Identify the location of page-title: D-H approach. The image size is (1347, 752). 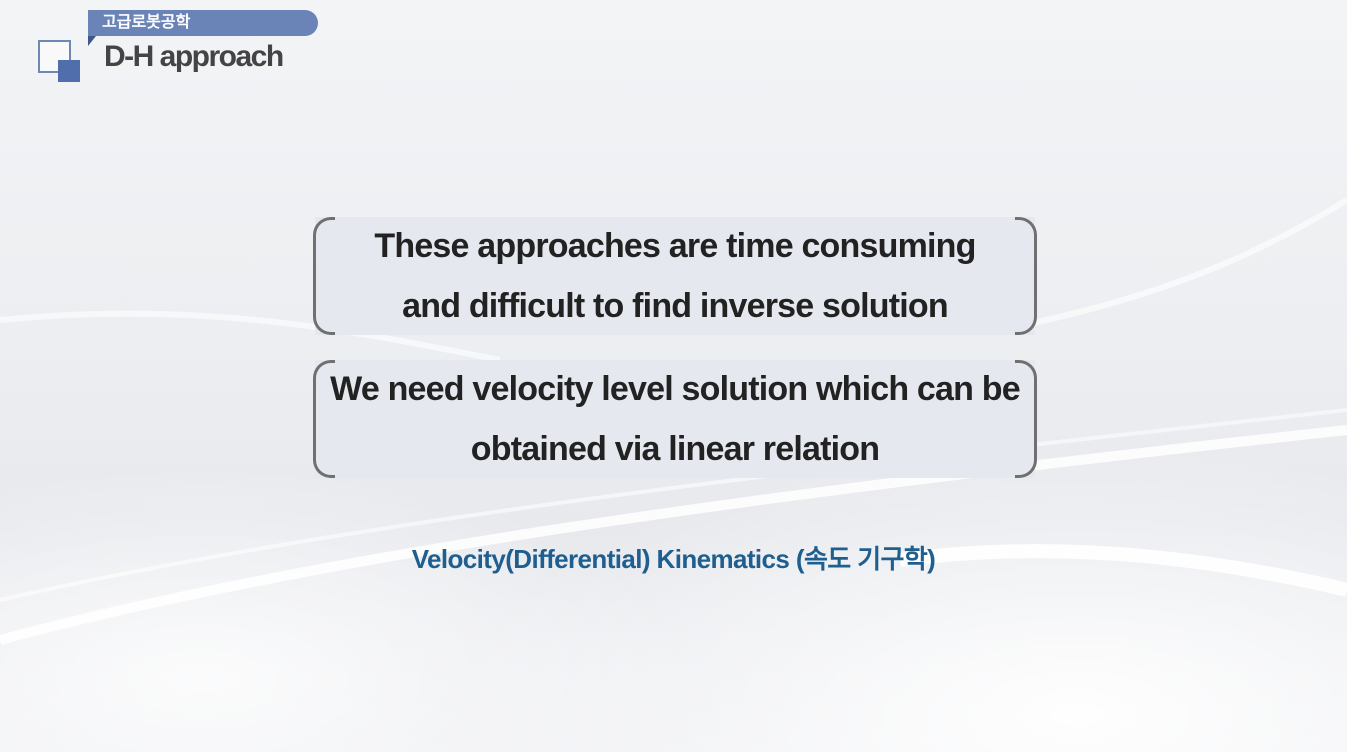
(194, 56).